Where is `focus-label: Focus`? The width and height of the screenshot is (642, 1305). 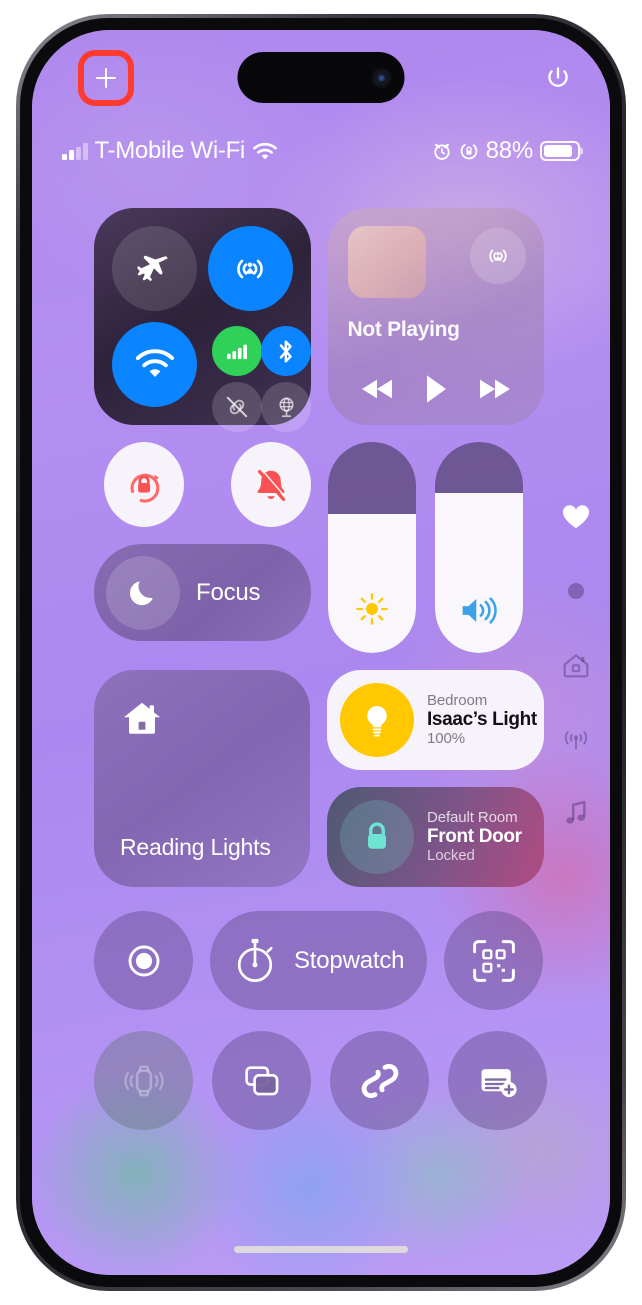 focus-label: Focus is located at coordinates (228, 592).